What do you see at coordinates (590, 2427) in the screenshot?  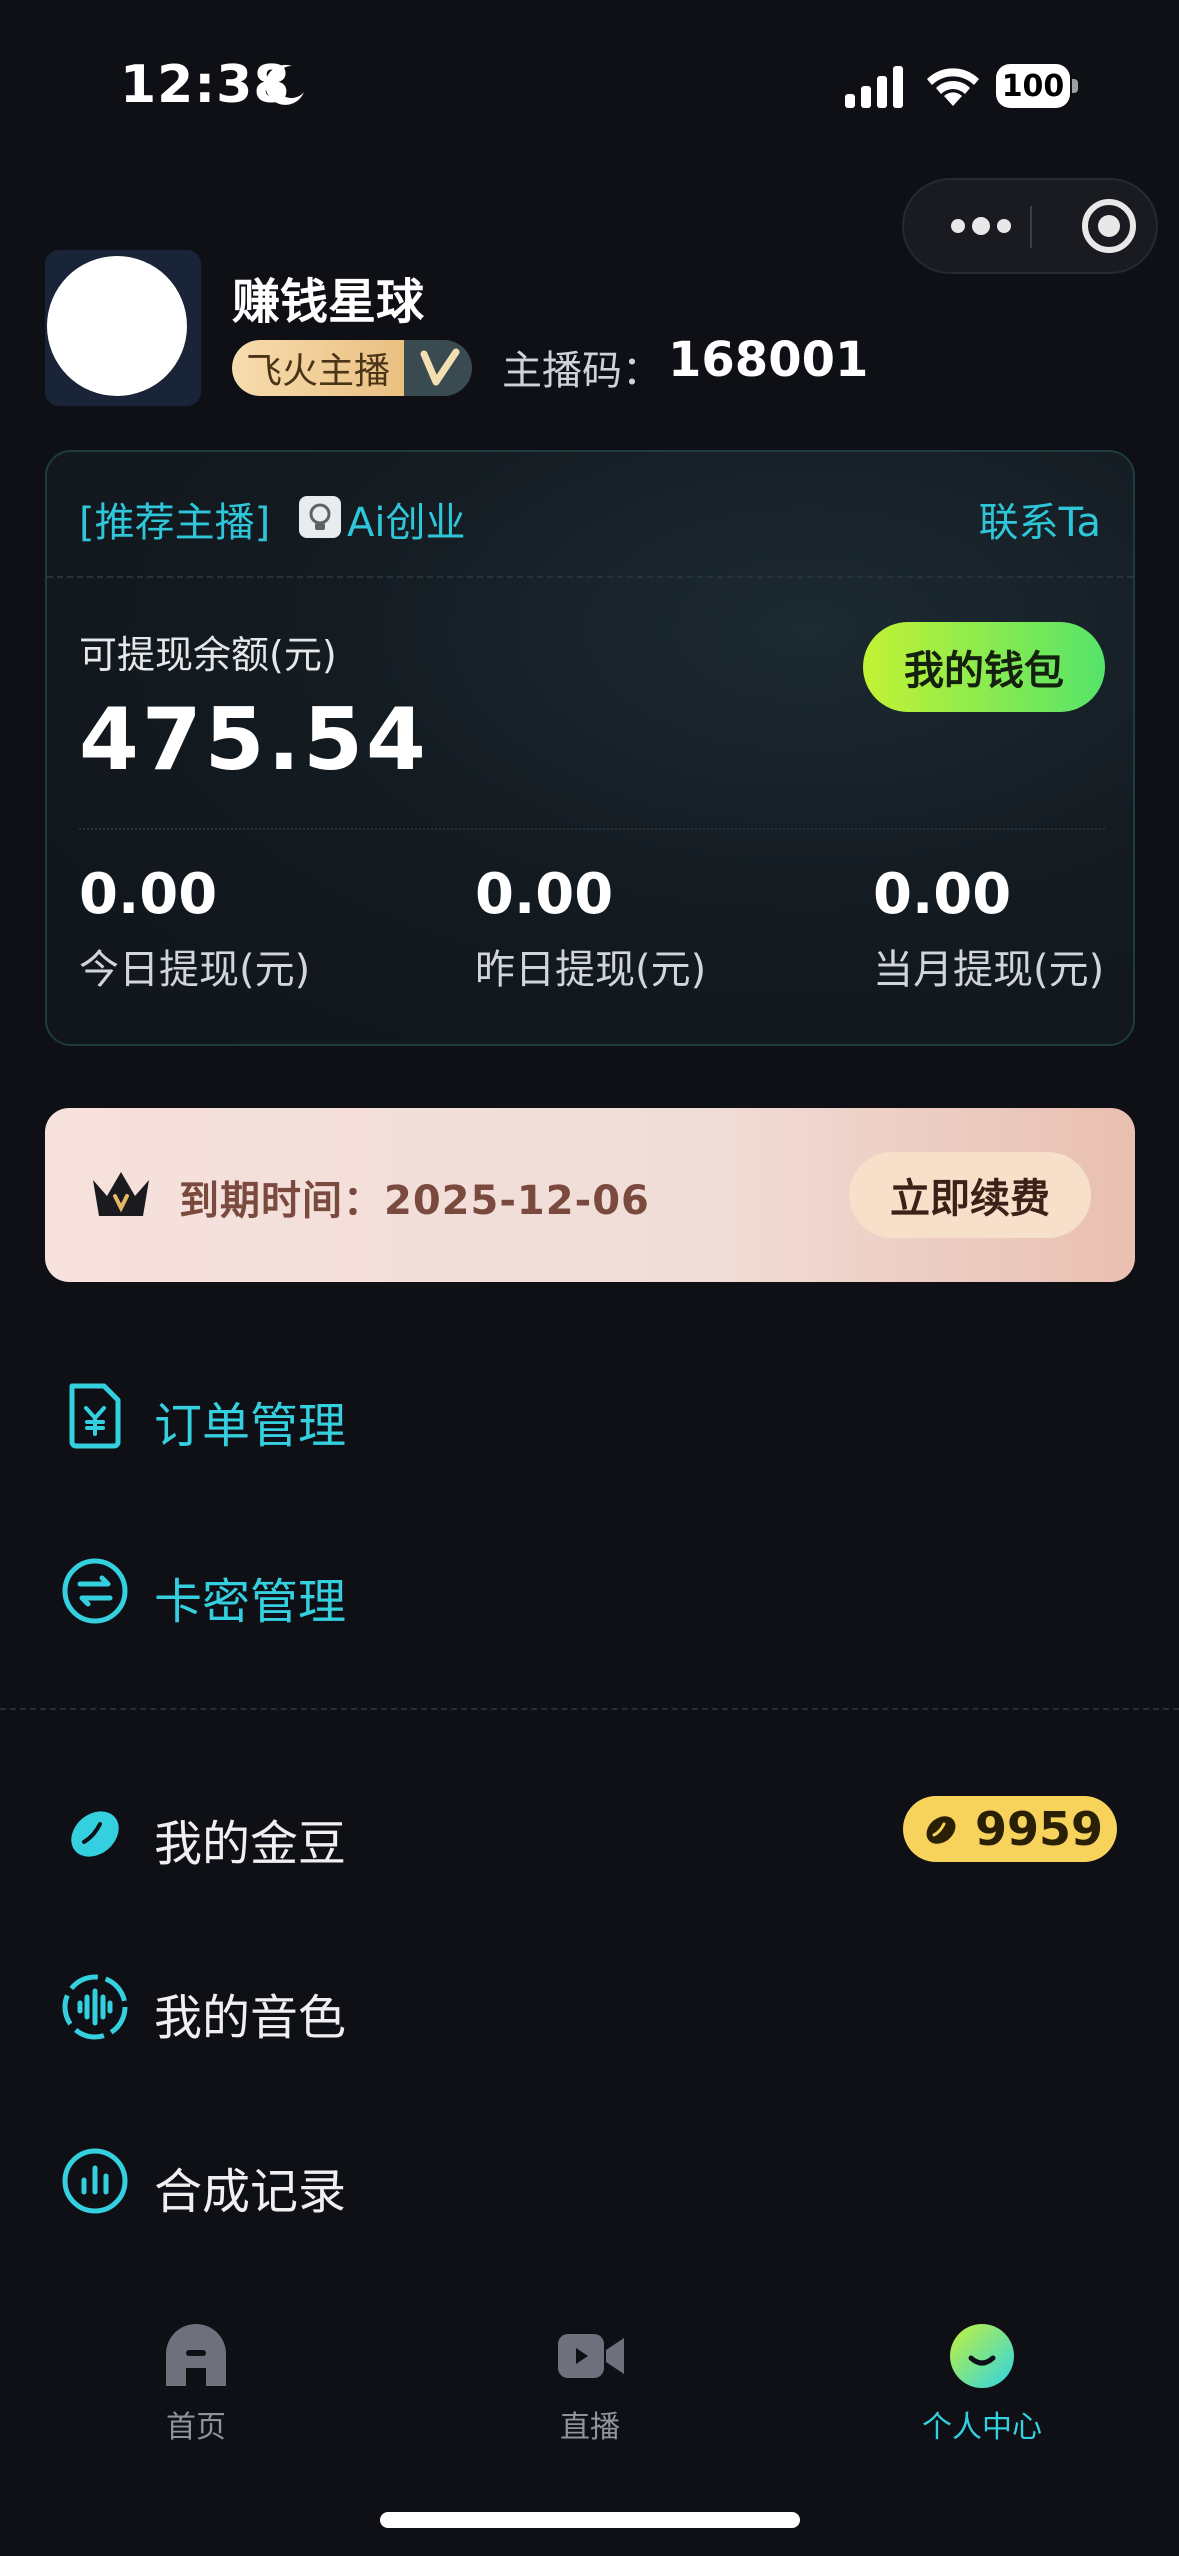 I see `tab-label: 直播` at bounding box center [590, 2427].